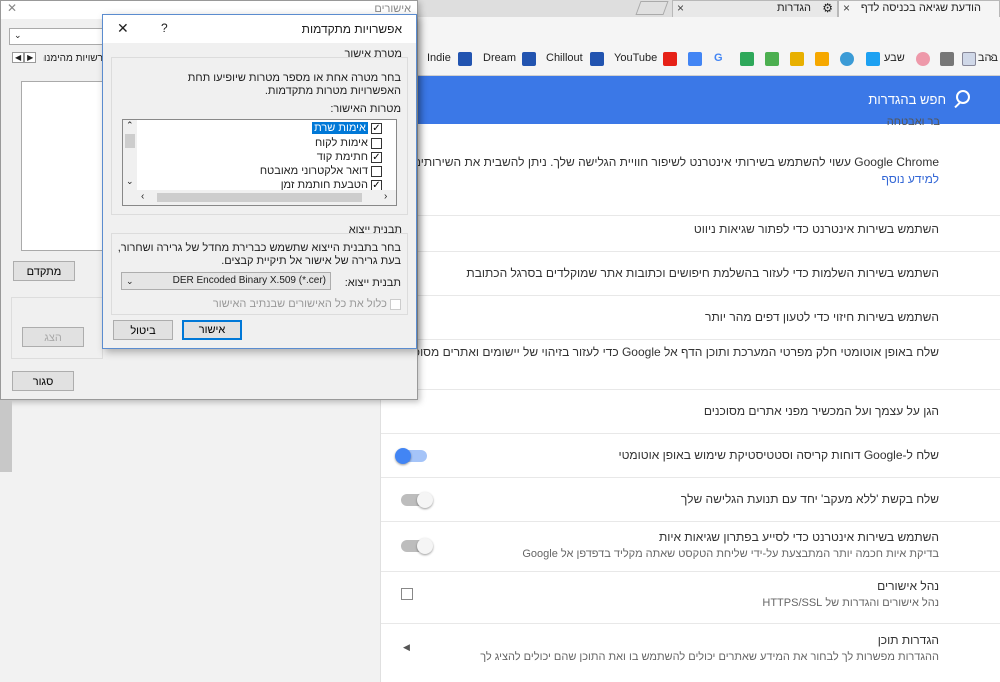  Describe the element at coordinates (850, 603) in the screenshot. I see `row-subtitle: נהל אישורים והגדרות של HTTPS/SSL` at that location.